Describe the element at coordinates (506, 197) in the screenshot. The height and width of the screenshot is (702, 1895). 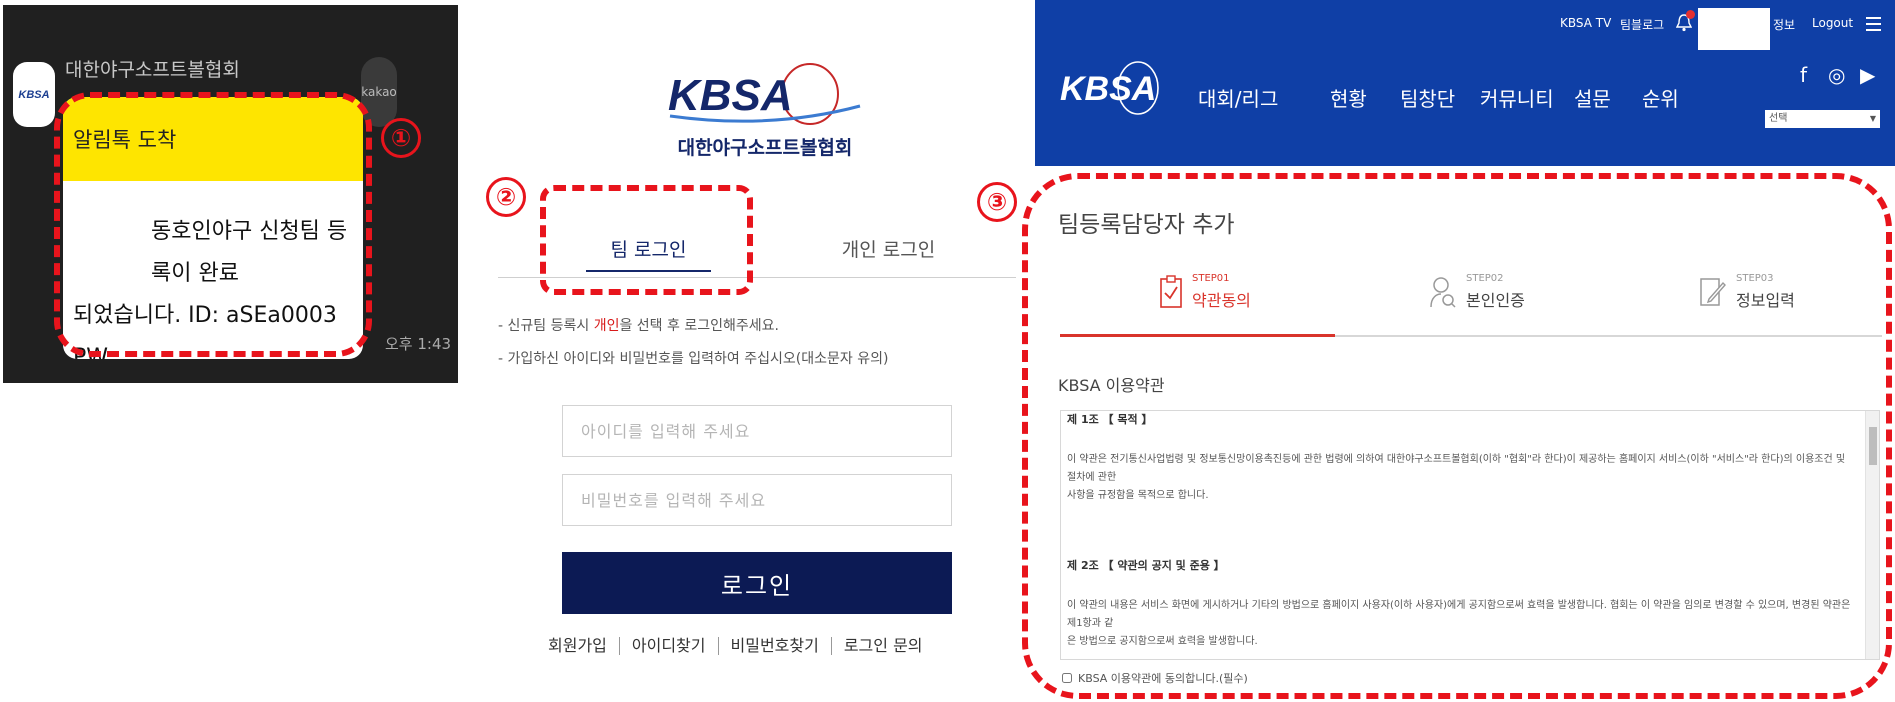
I see `annotation-marker-2: ②` at that location.